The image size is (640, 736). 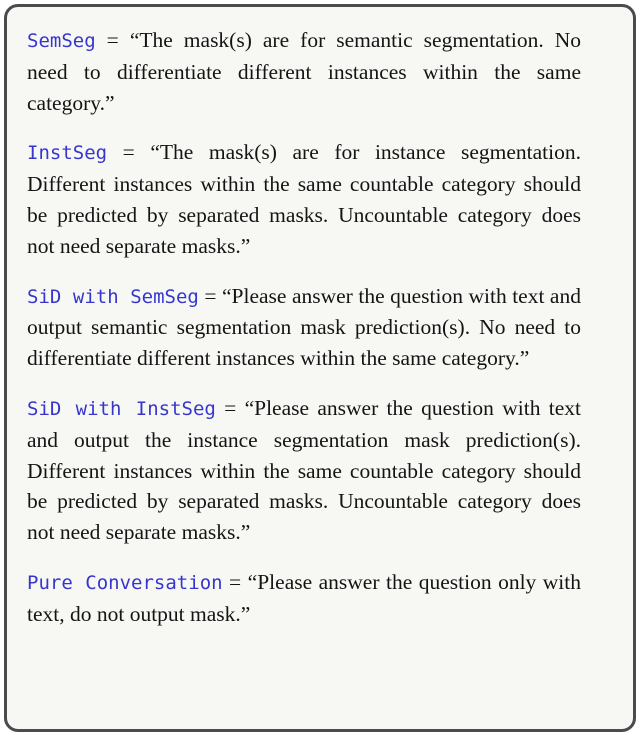 What do you see at coordinates (67, 153) in the screenshot?
I see `definition-token-instseg: InstSeg` at bounding box center [67, 153].